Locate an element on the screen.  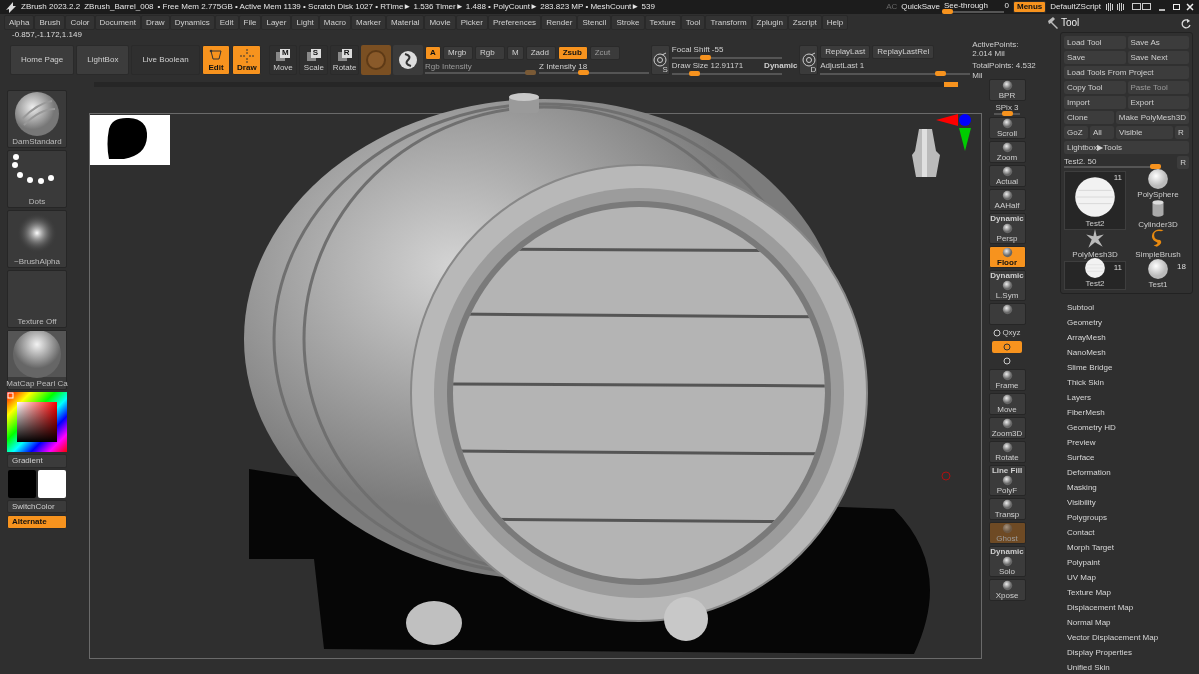
palette-button: Save is located at coordinates (1095, 57).